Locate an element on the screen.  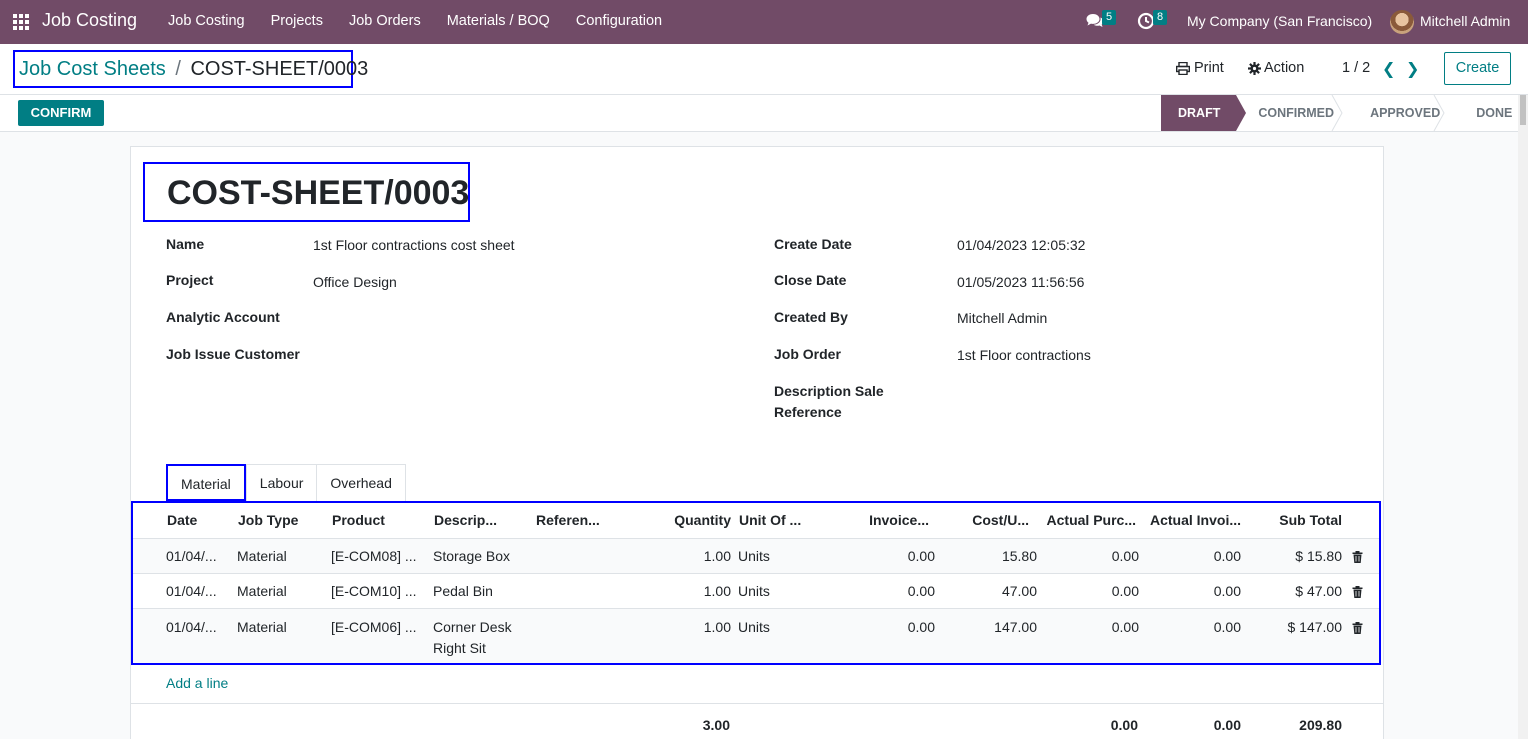
total-actual-purchase: 0.00 is located at coordinates (1124, 725).